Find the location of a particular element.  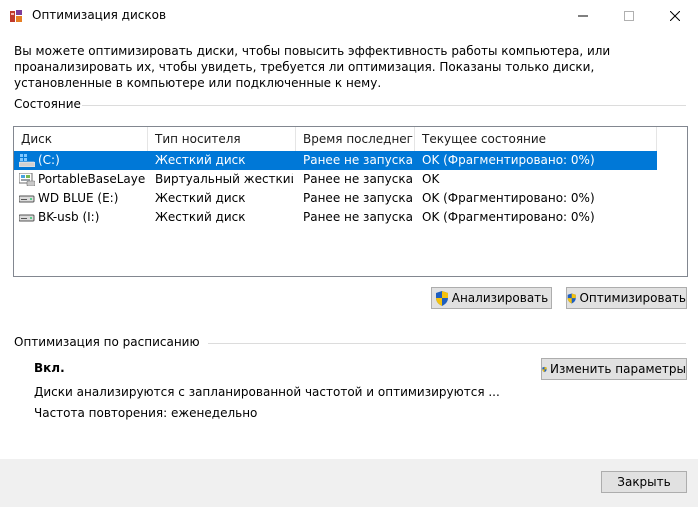

virtual-drive-icon is located at coordinates (27, 179).